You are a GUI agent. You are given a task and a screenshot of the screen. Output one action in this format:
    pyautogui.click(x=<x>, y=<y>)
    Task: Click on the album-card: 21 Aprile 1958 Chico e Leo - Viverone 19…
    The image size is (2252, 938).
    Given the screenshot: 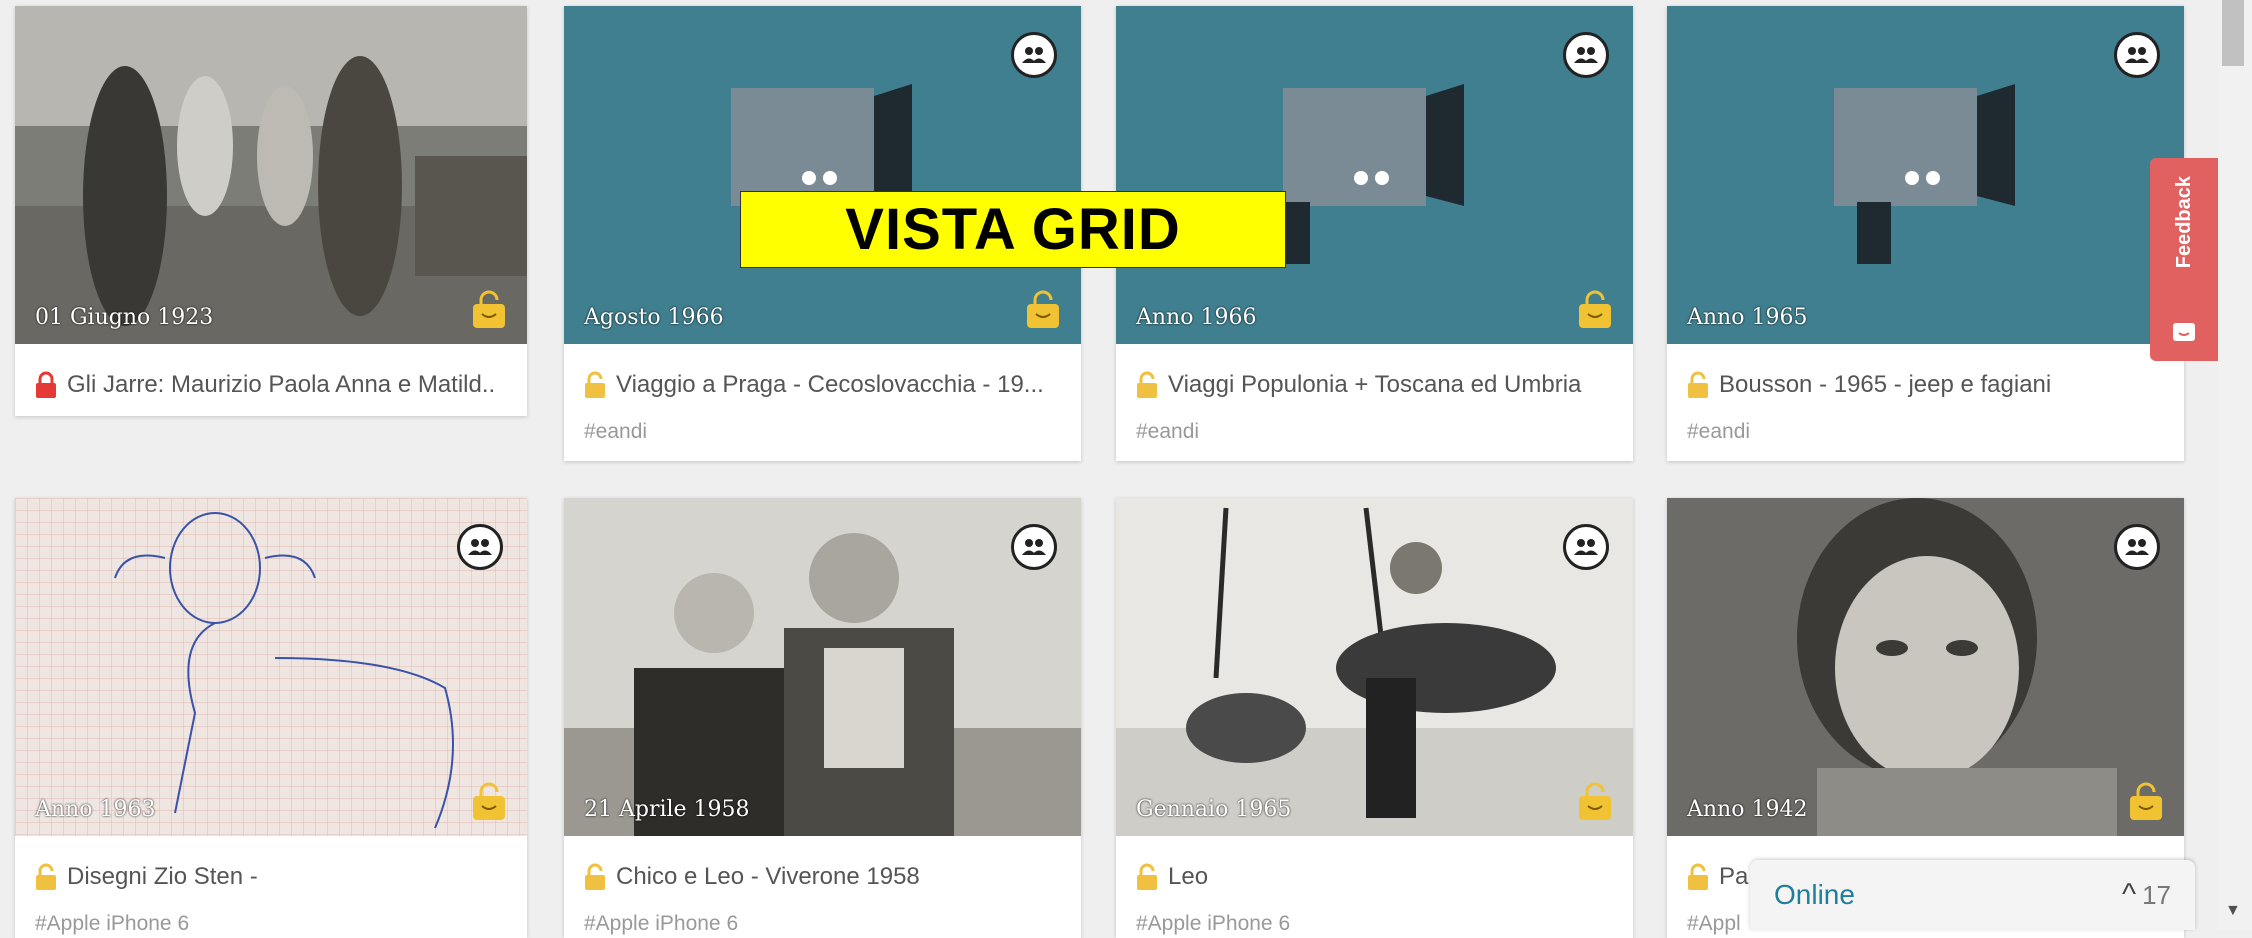 What is the action you would take?
    pyautogui.click(x=822, y=718)
    